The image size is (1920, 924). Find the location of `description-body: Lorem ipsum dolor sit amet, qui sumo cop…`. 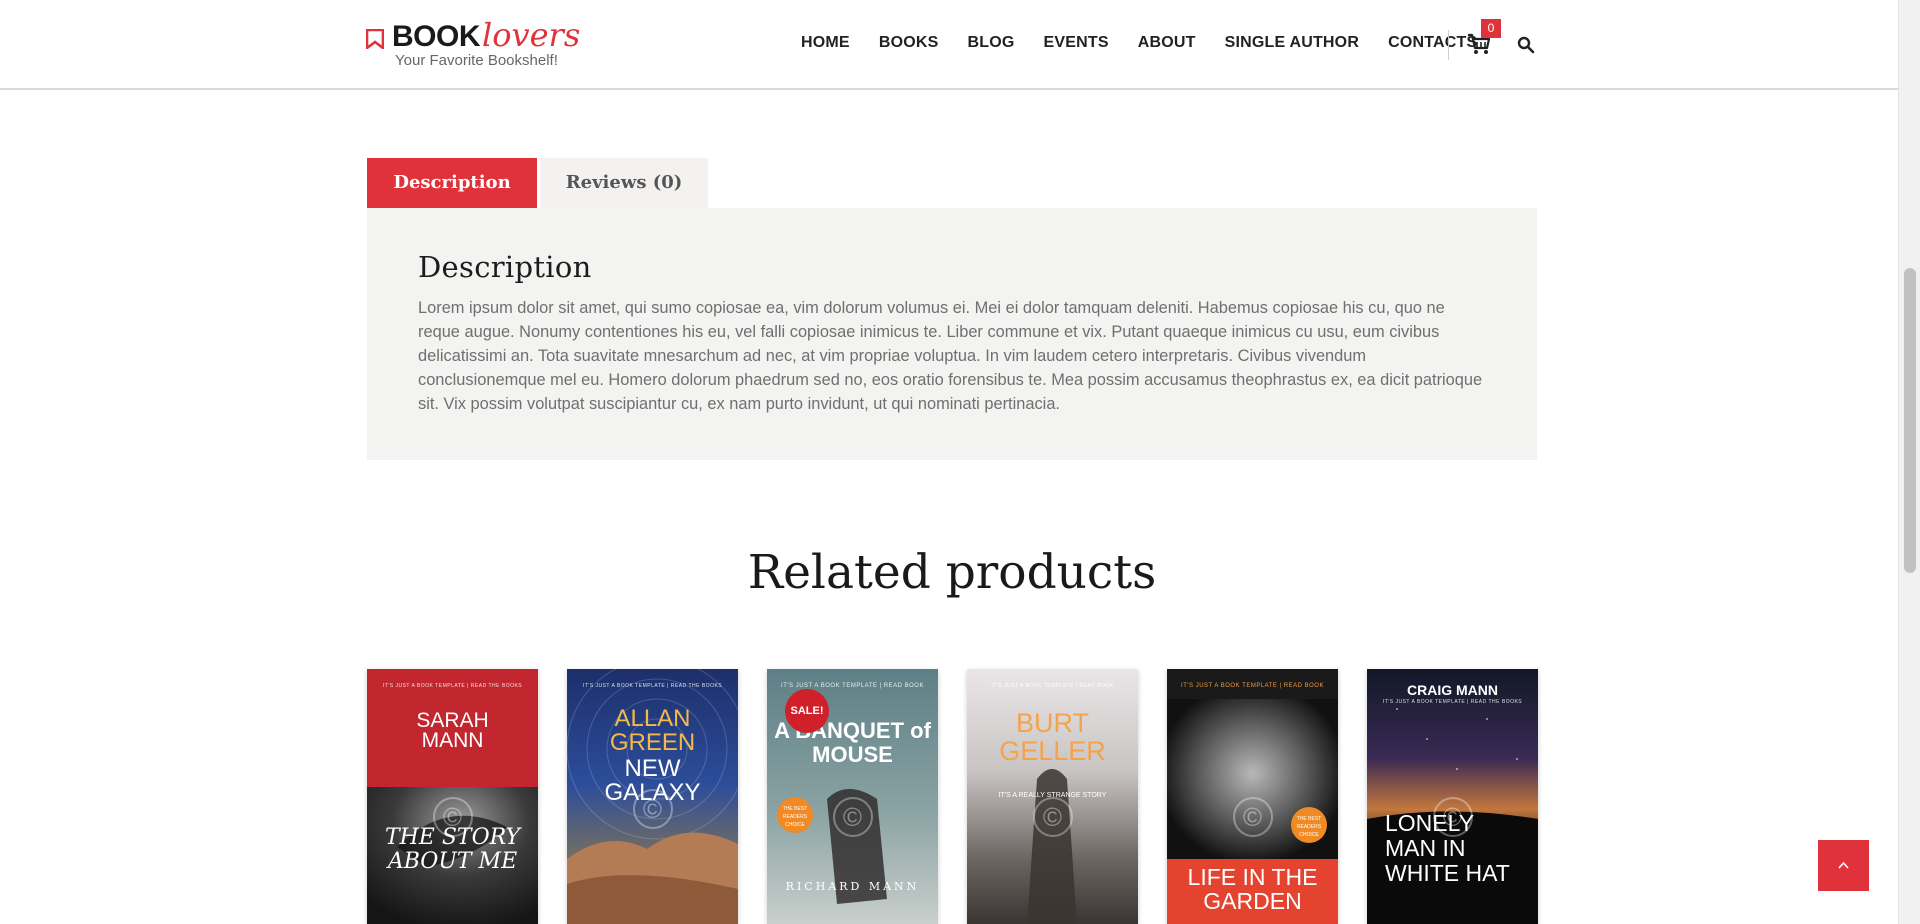

description-body: Lorem ipsum dolor sit amet, qui sumo cop… is located at coordinates (950, 356).